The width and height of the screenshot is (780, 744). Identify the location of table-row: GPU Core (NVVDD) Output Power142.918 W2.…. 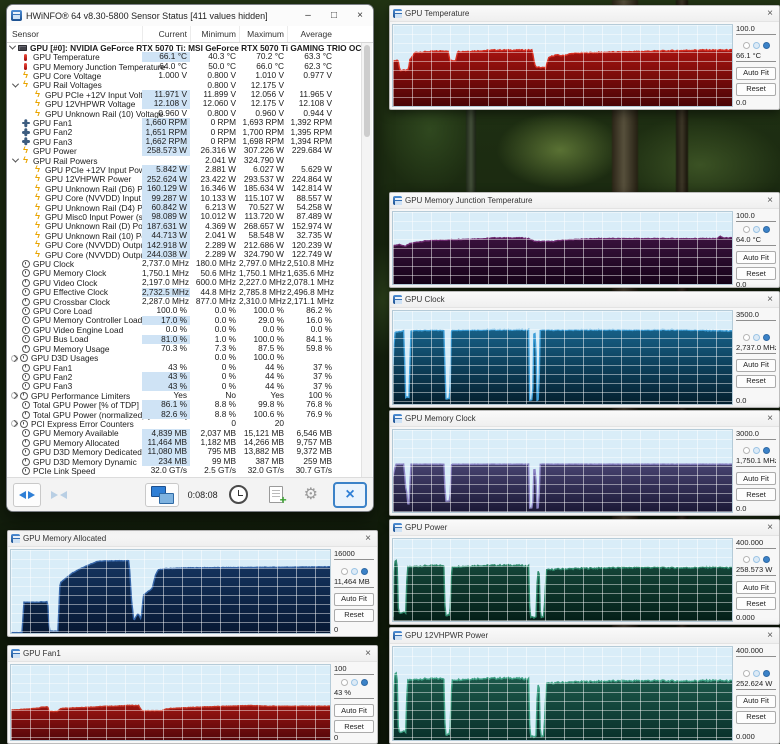
(190, 245).